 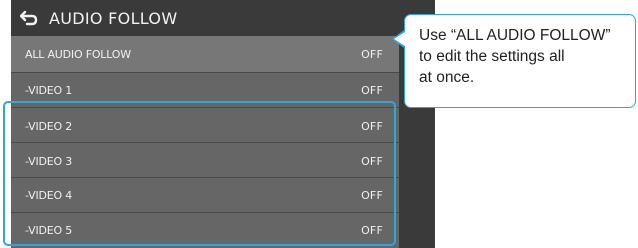 What do you see at coordinates (399, 38) in the screenshot?
I see `callout-pointer-fill` at bounding box center [399, 38].